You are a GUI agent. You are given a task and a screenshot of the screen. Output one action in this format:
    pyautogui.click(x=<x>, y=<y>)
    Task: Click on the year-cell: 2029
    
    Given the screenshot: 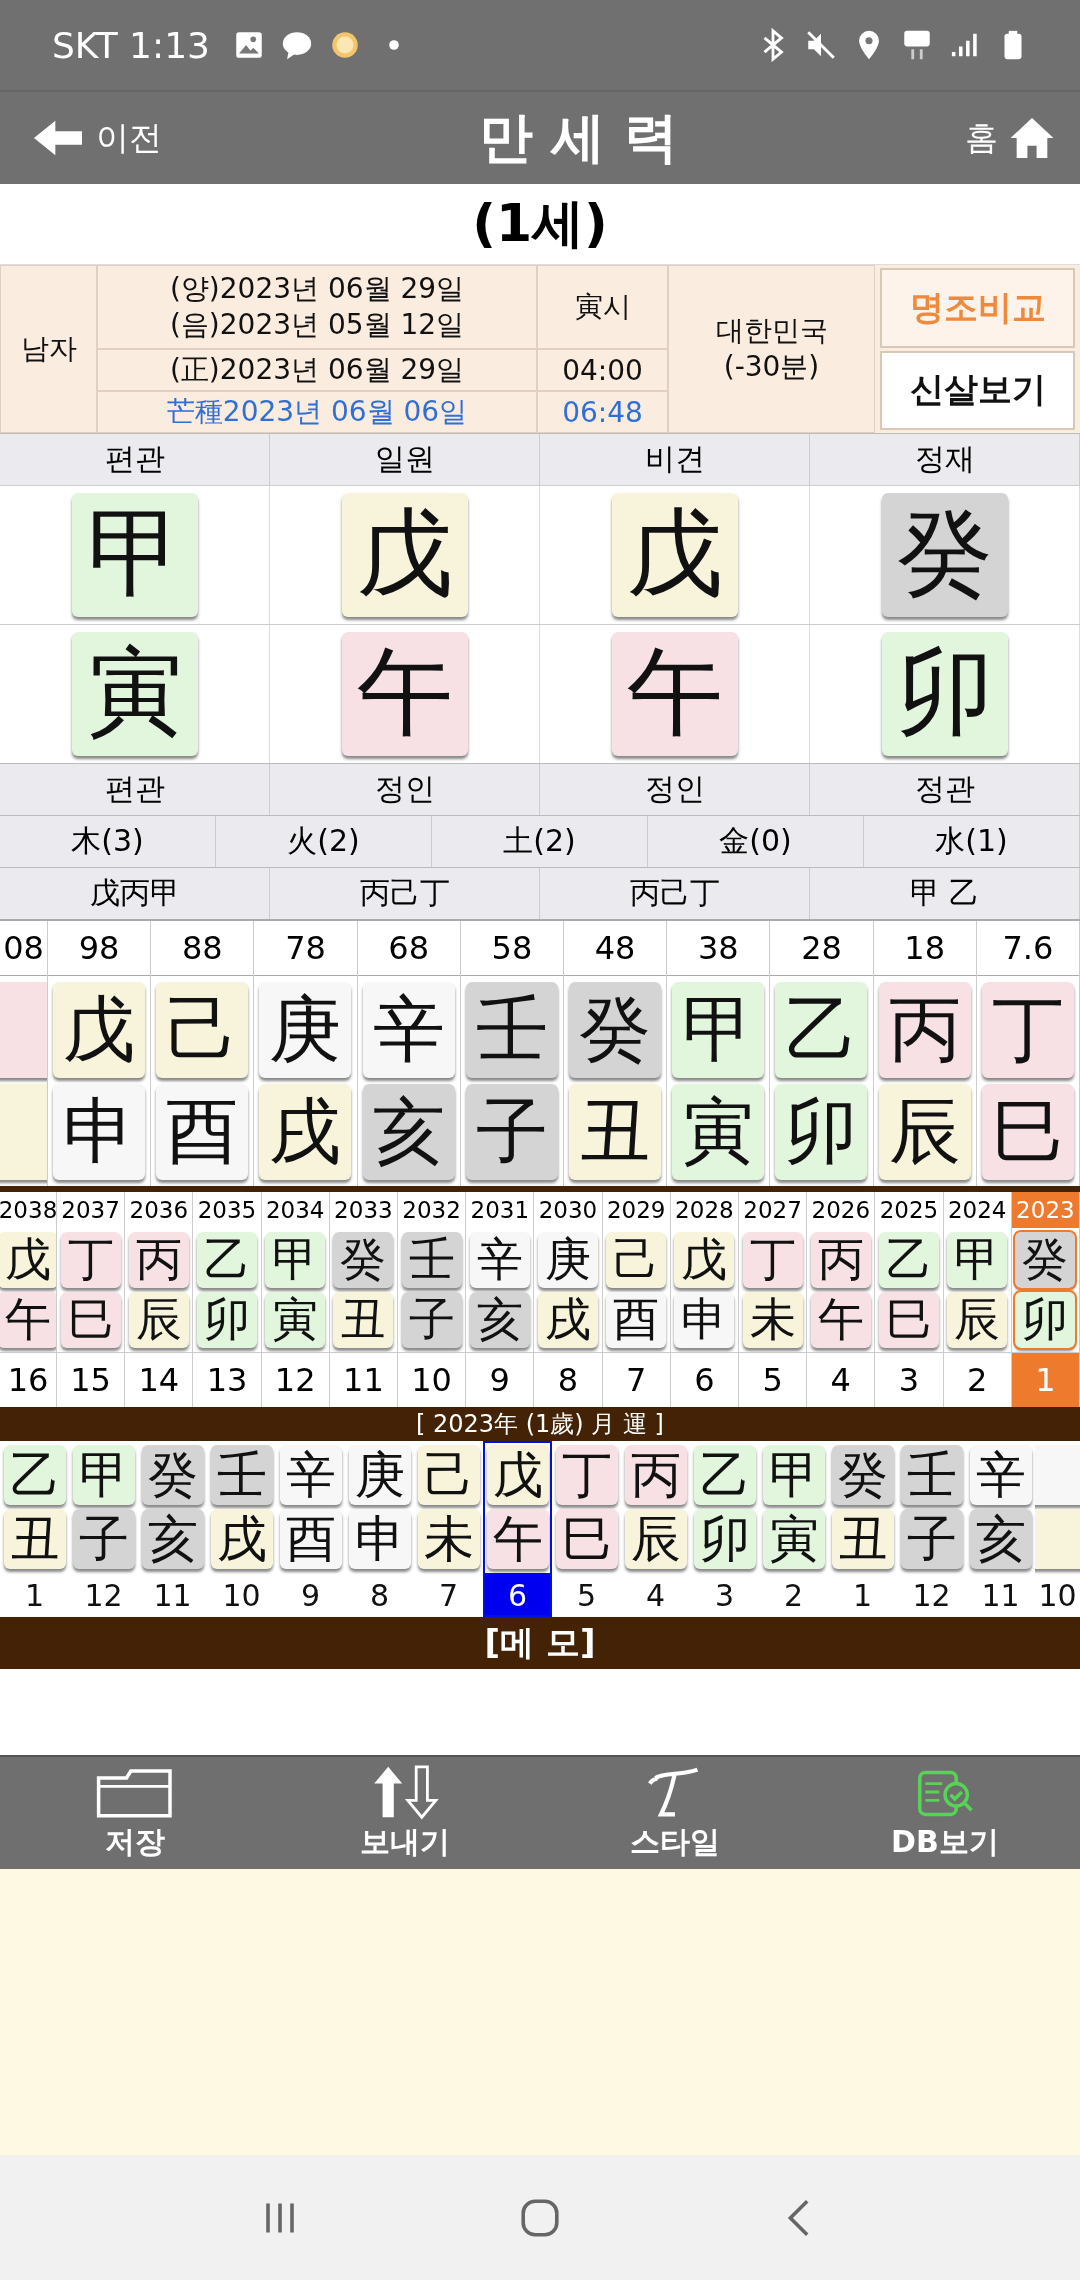 What is the action you would take?
    pyautogui.click(x=636, y=1210)
    